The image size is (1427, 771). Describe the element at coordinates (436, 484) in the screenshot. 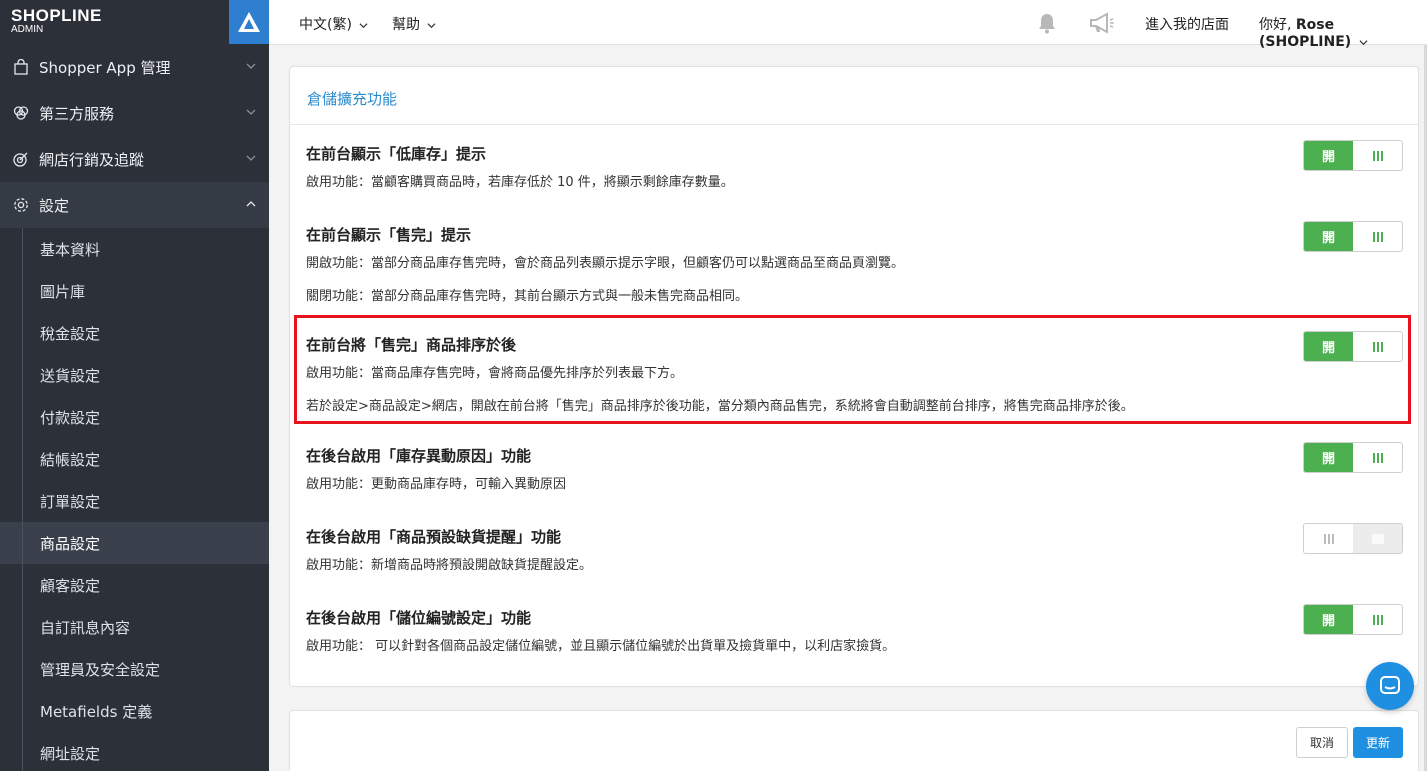

I see `setting-description: 啟用功能：更動商品庫存時，可輸入異動原因` at that location.